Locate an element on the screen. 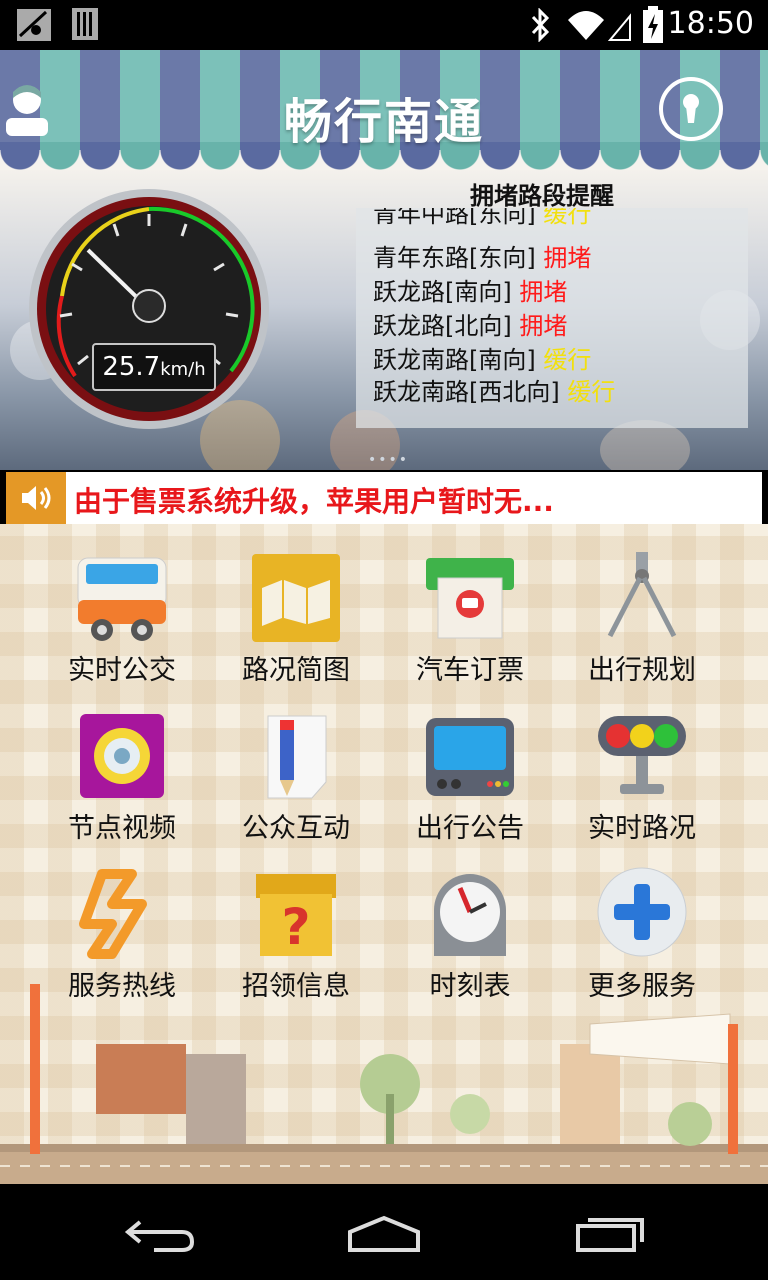 The width and height of the screenshot is (768, 1280). bus-icon is located at coordinates (122, 599).